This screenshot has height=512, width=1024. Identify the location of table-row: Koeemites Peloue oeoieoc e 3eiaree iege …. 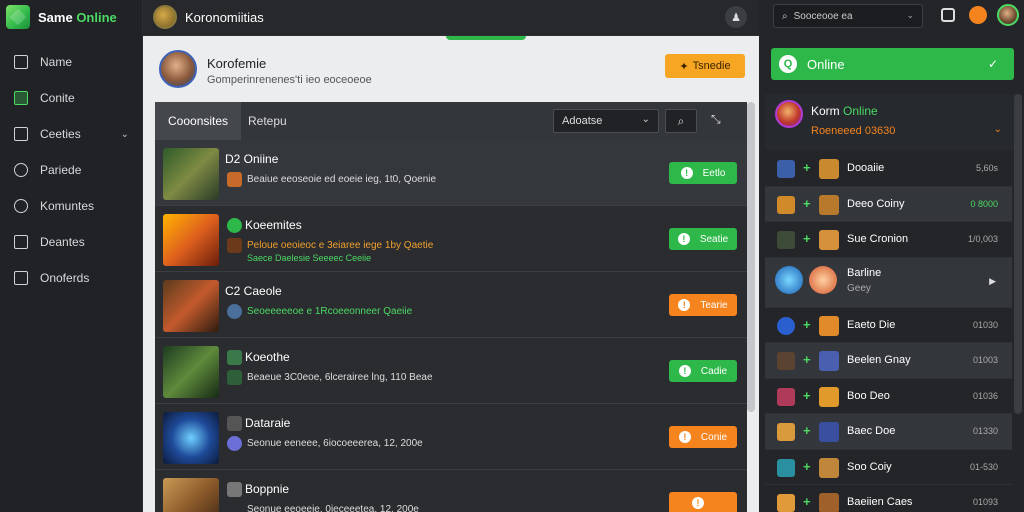
(451, 239).